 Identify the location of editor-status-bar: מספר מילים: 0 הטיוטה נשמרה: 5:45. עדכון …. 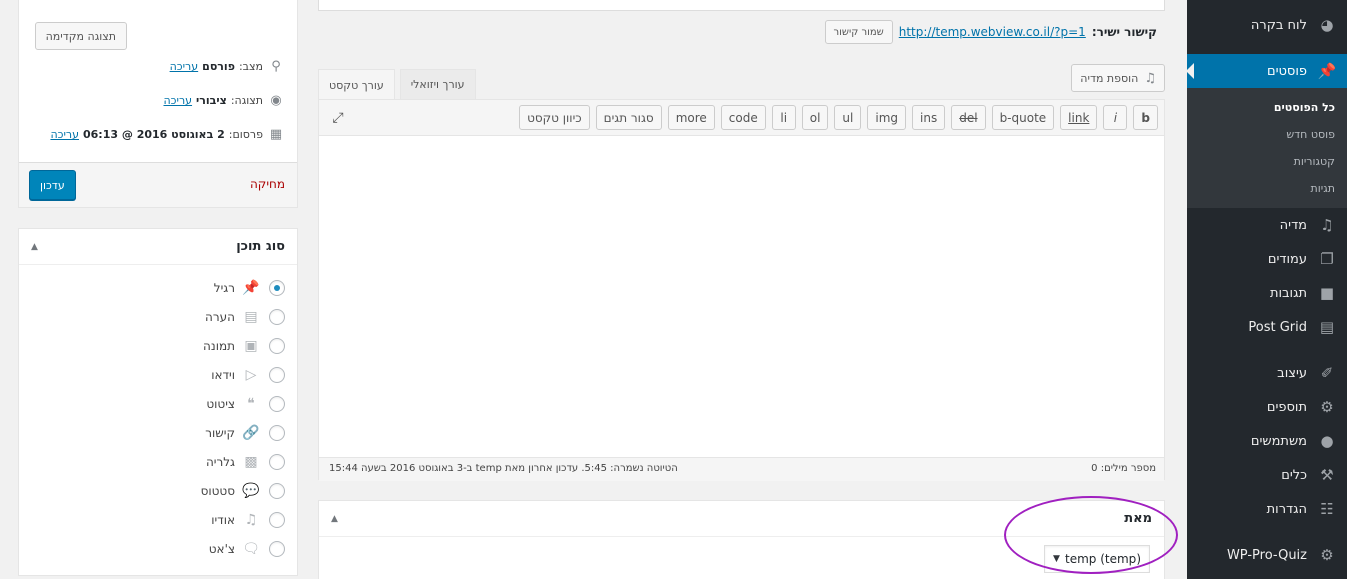
(741, 469).